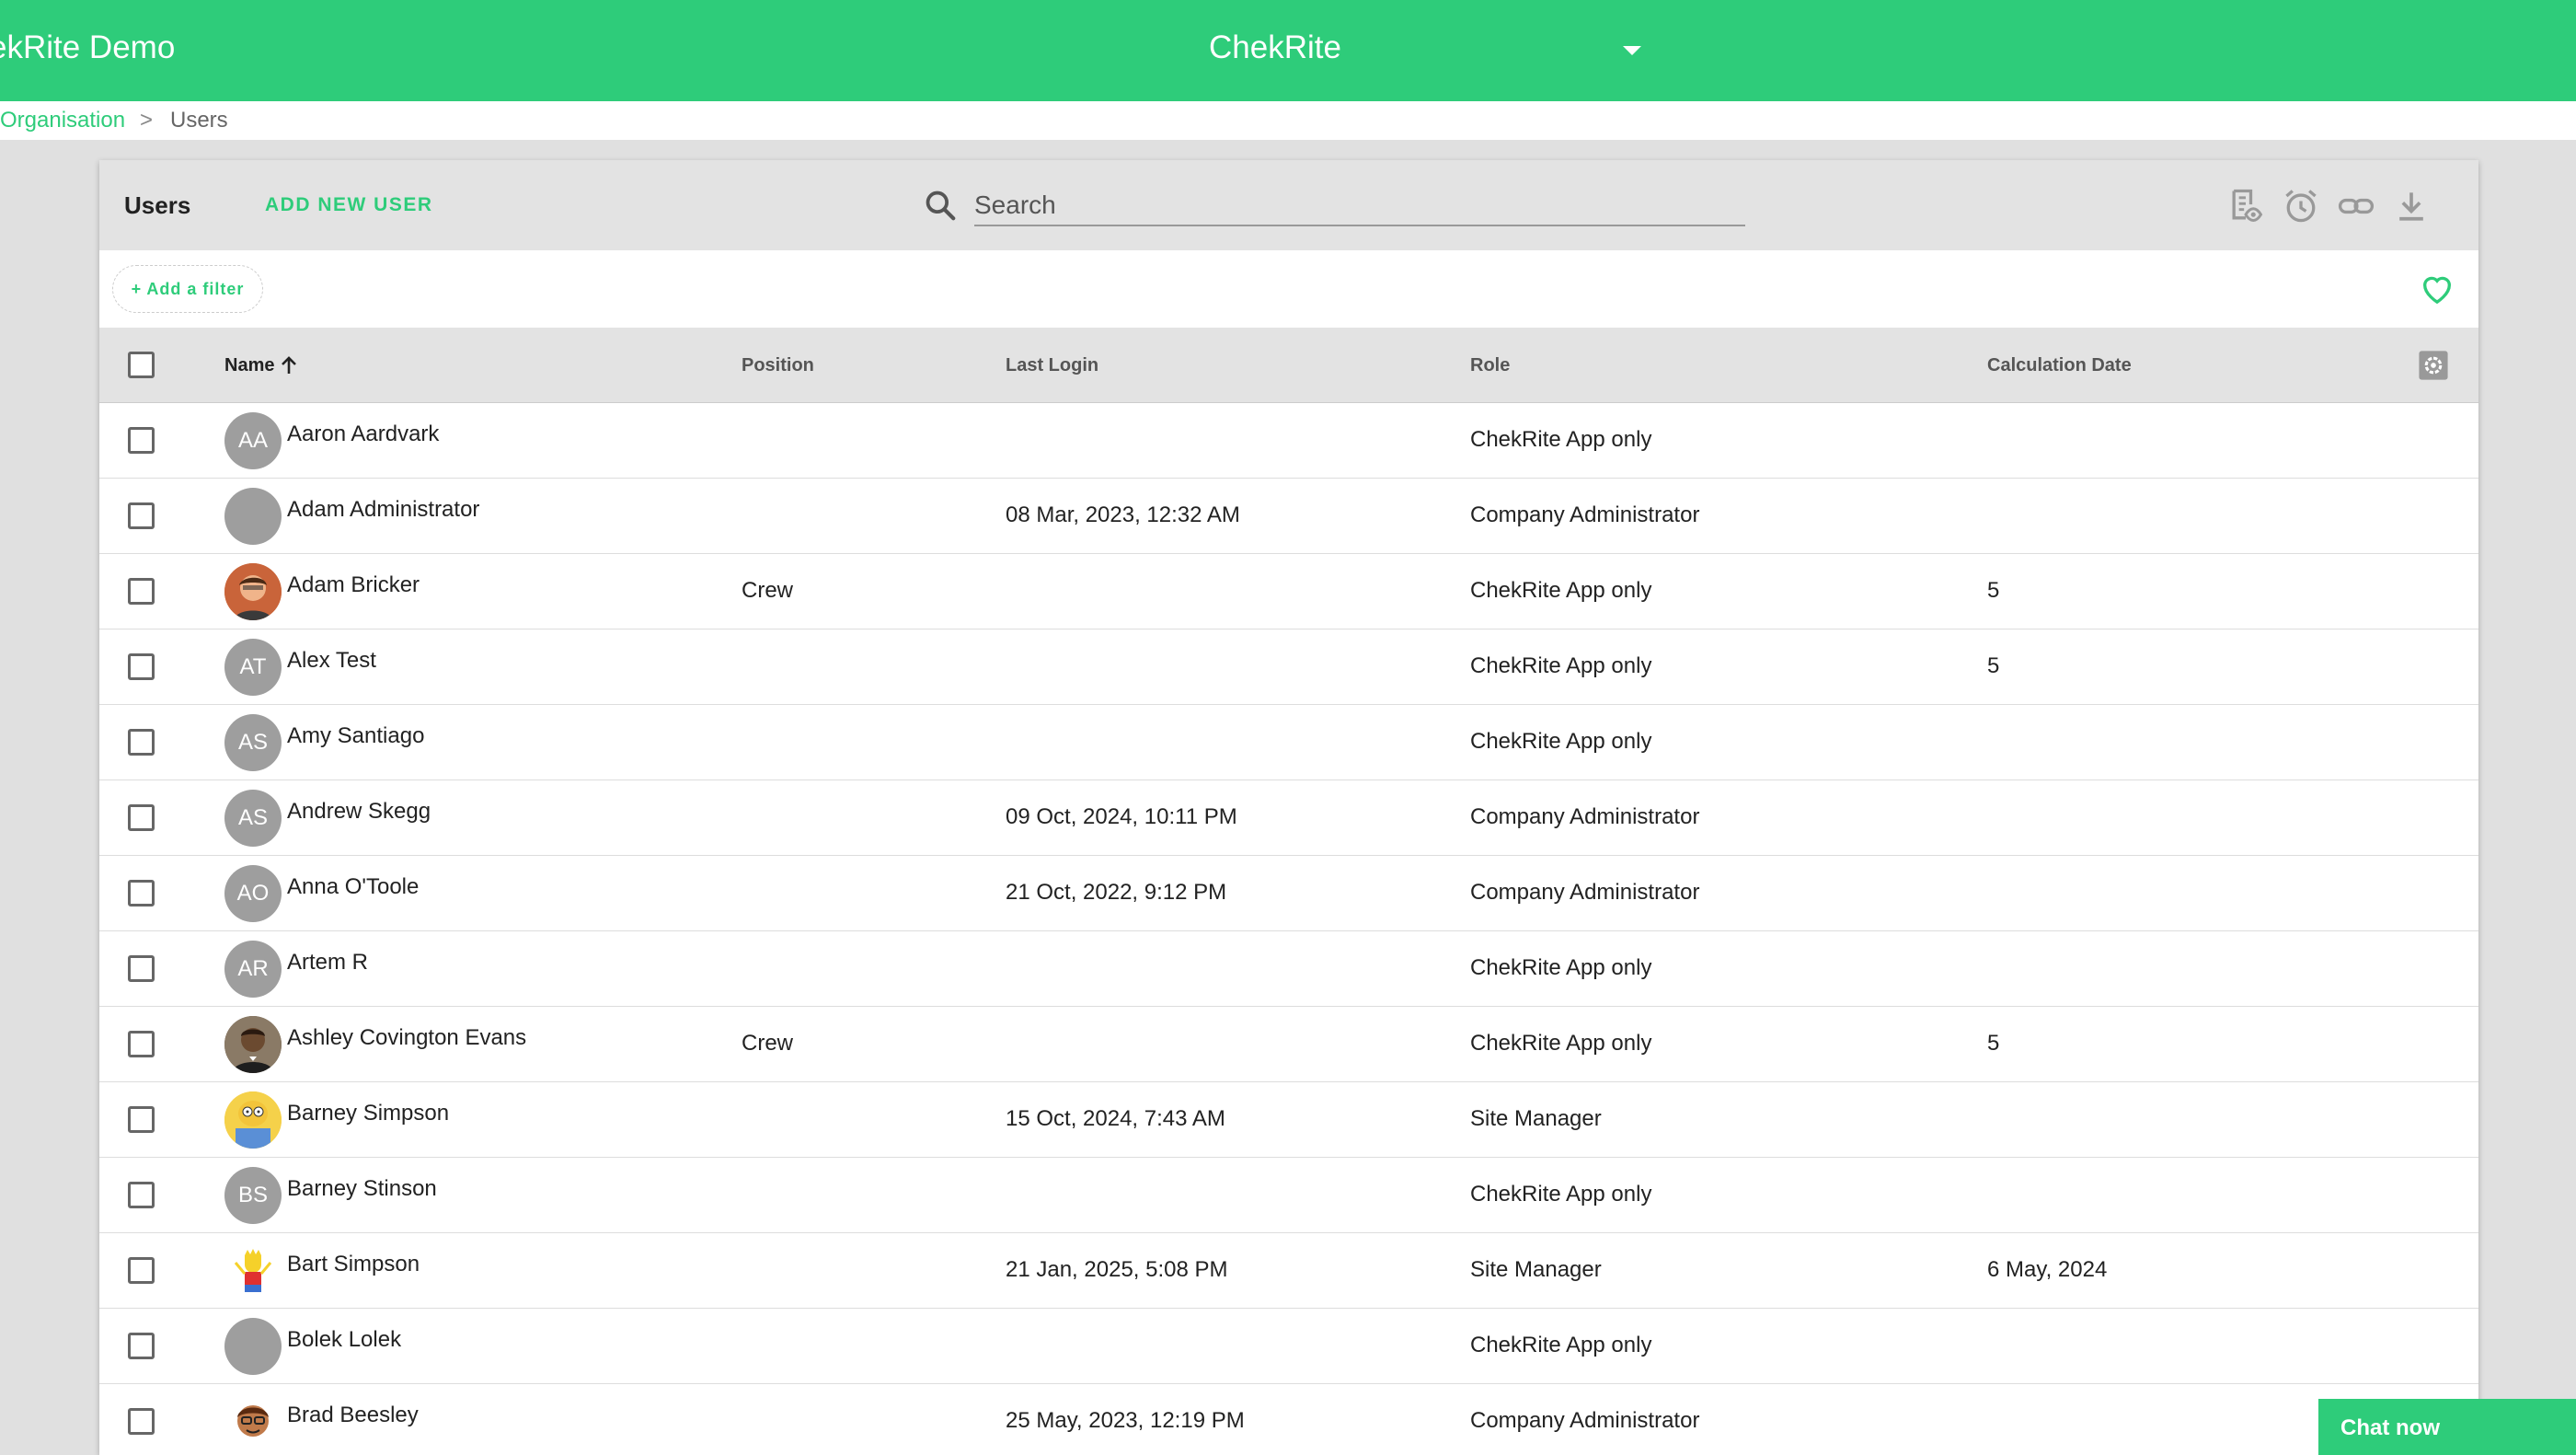 The height and width of the screenshot is (1455, 2576). I want to click on user-name: Anna O'Toole, so click(353, 887).